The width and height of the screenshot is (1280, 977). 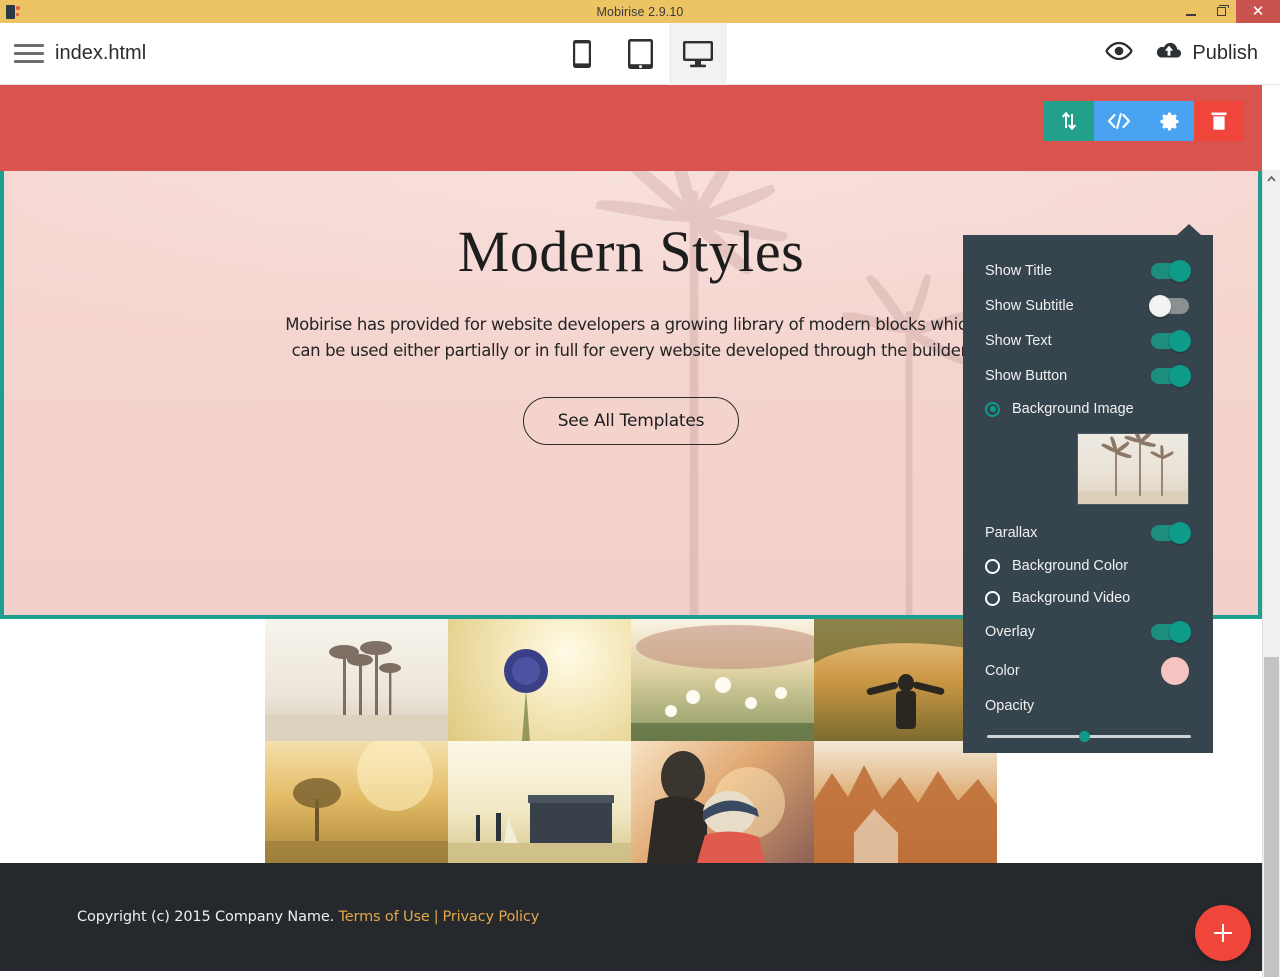 I want to click on gallery-tile-dandelion-field, so click(x=722, y=680).